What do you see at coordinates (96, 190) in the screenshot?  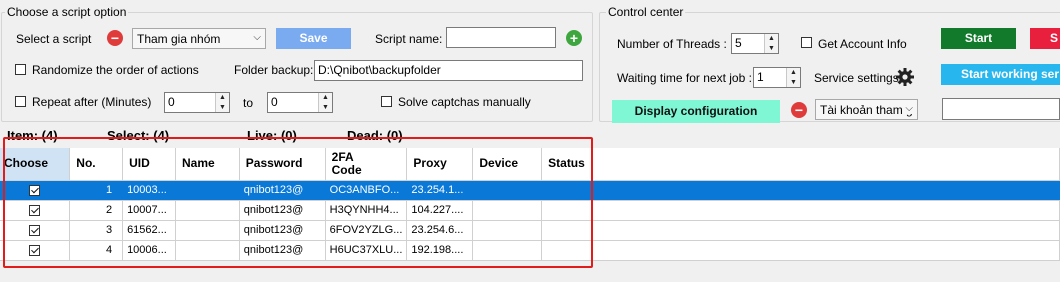 I see `cell-no: 1` at bounding box center [96, 190].